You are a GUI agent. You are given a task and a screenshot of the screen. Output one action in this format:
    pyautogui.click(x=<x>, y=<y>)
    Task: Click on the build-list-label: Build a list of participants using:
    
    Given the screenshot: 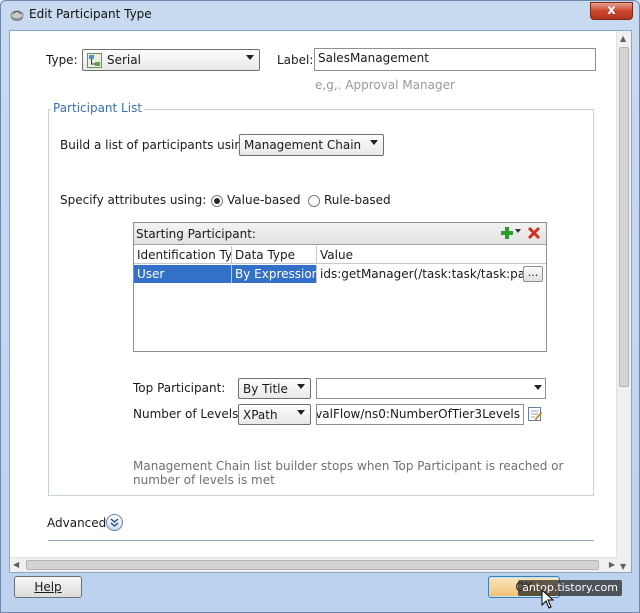 What is the action you would take?
    pyautogui.click(x=157, y=145)
    